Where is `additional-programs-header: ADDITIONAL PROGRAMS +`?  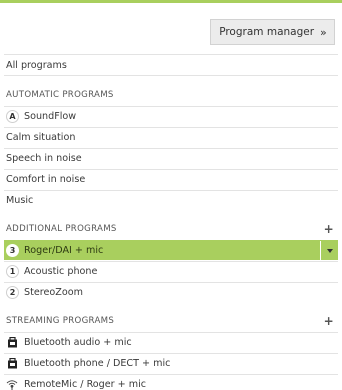 additional-programs-header: ADDITIONAL PROGRAMS + is located at coordinates (171, 229).